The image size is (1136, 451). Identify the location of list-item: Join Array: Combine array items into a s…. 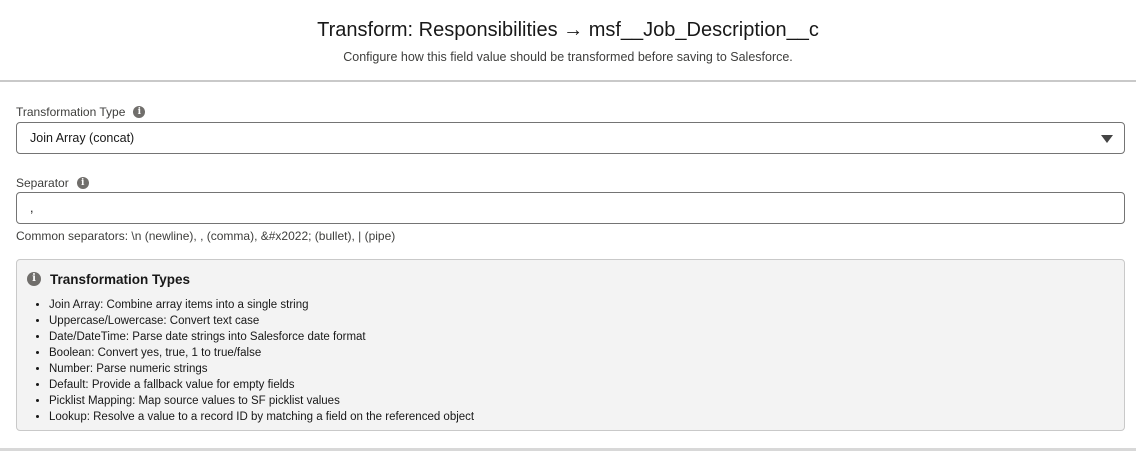
(261, 305).